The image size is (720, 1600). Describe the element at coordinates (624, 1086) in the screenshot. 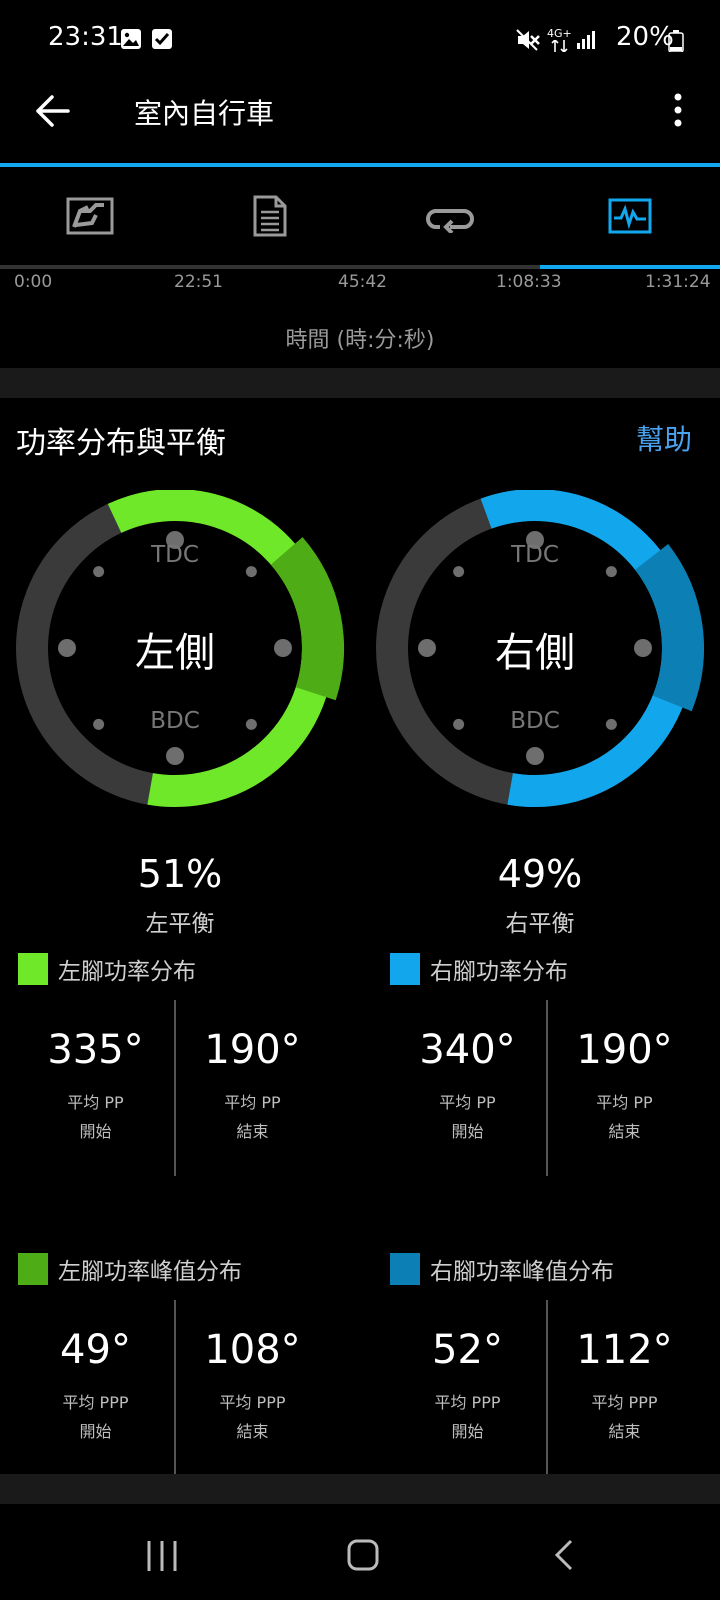

I see `right-pp-end: 190° 平均 PP 結束` at that location.